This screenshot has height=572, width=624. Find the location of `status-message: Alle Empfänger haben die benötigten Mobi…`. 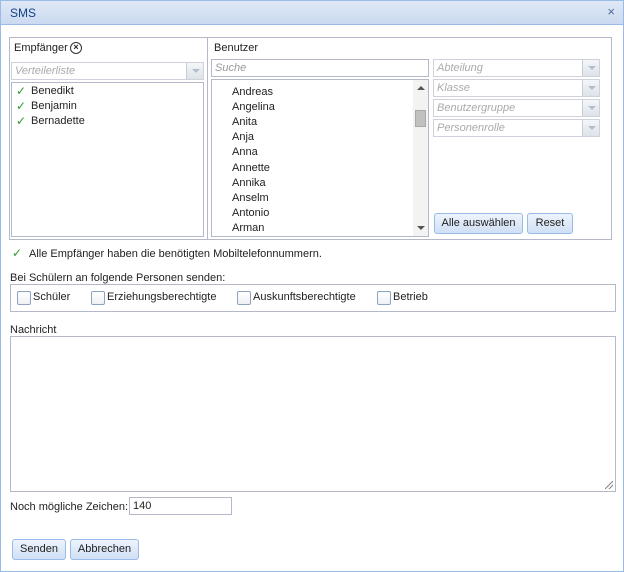

status-message: Alle Empfänger haben die benötigten Mobi… is located at coordinates (175, 254).